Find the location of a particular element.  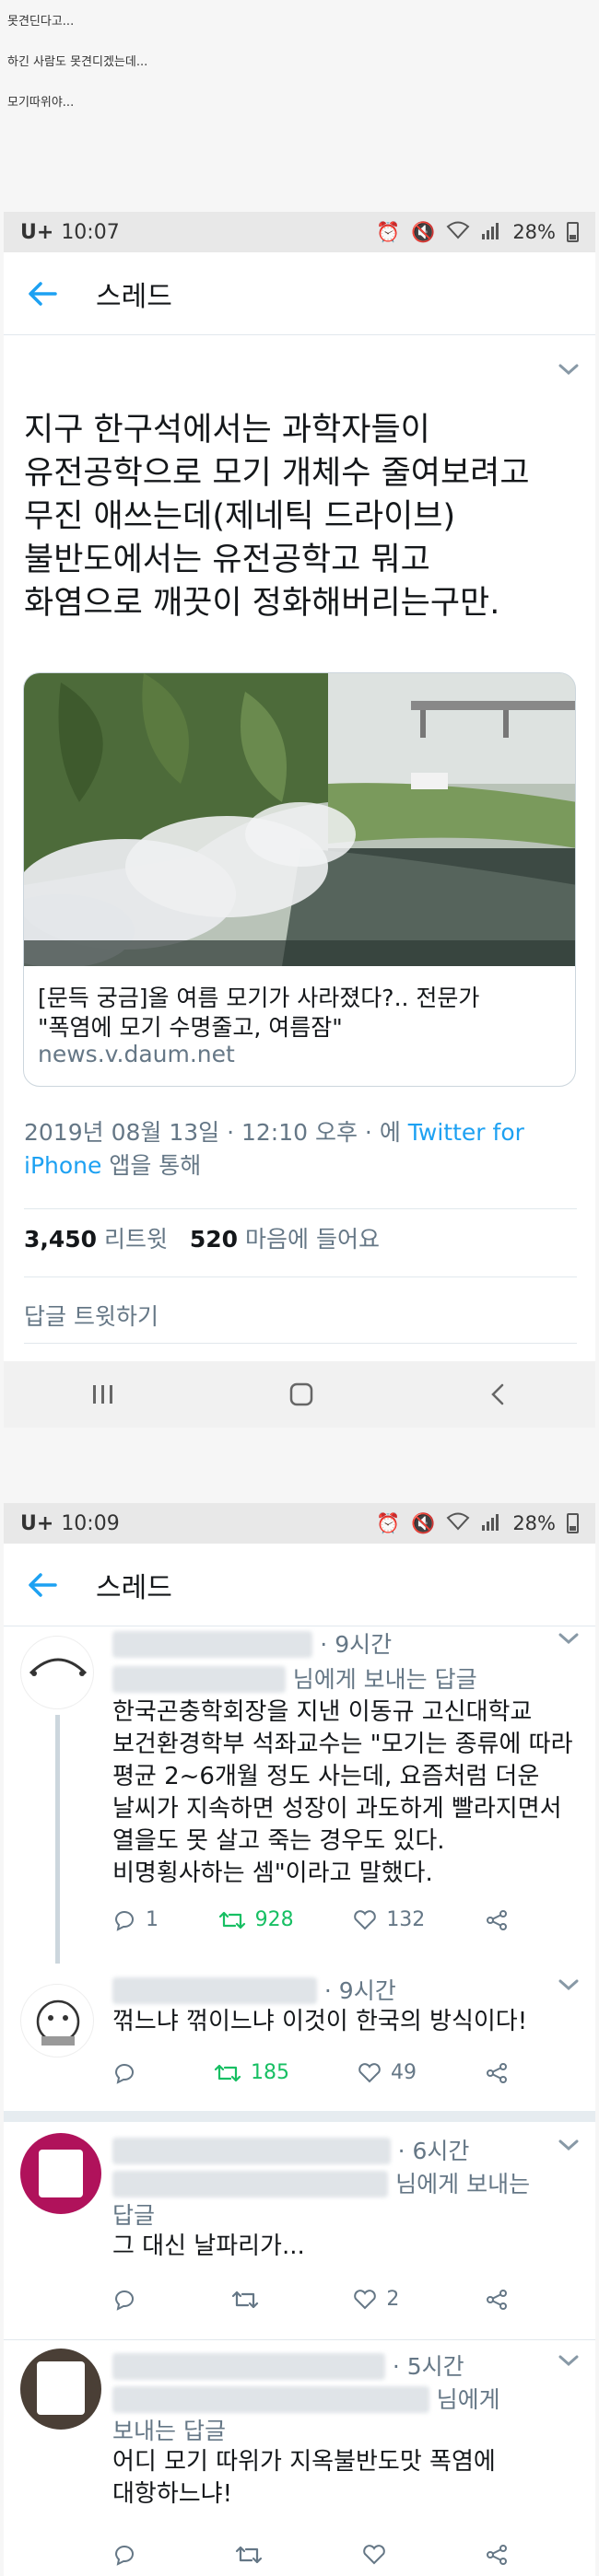

signal-icon is located at coordinates (491, 232).